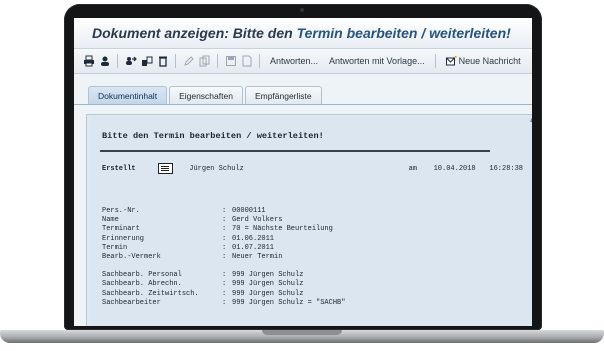 This screenshot has width=604, height=351. Describe the element at coordinates (506, 168) in the screenshot. I see `created-time: 16:28:38` at that location.